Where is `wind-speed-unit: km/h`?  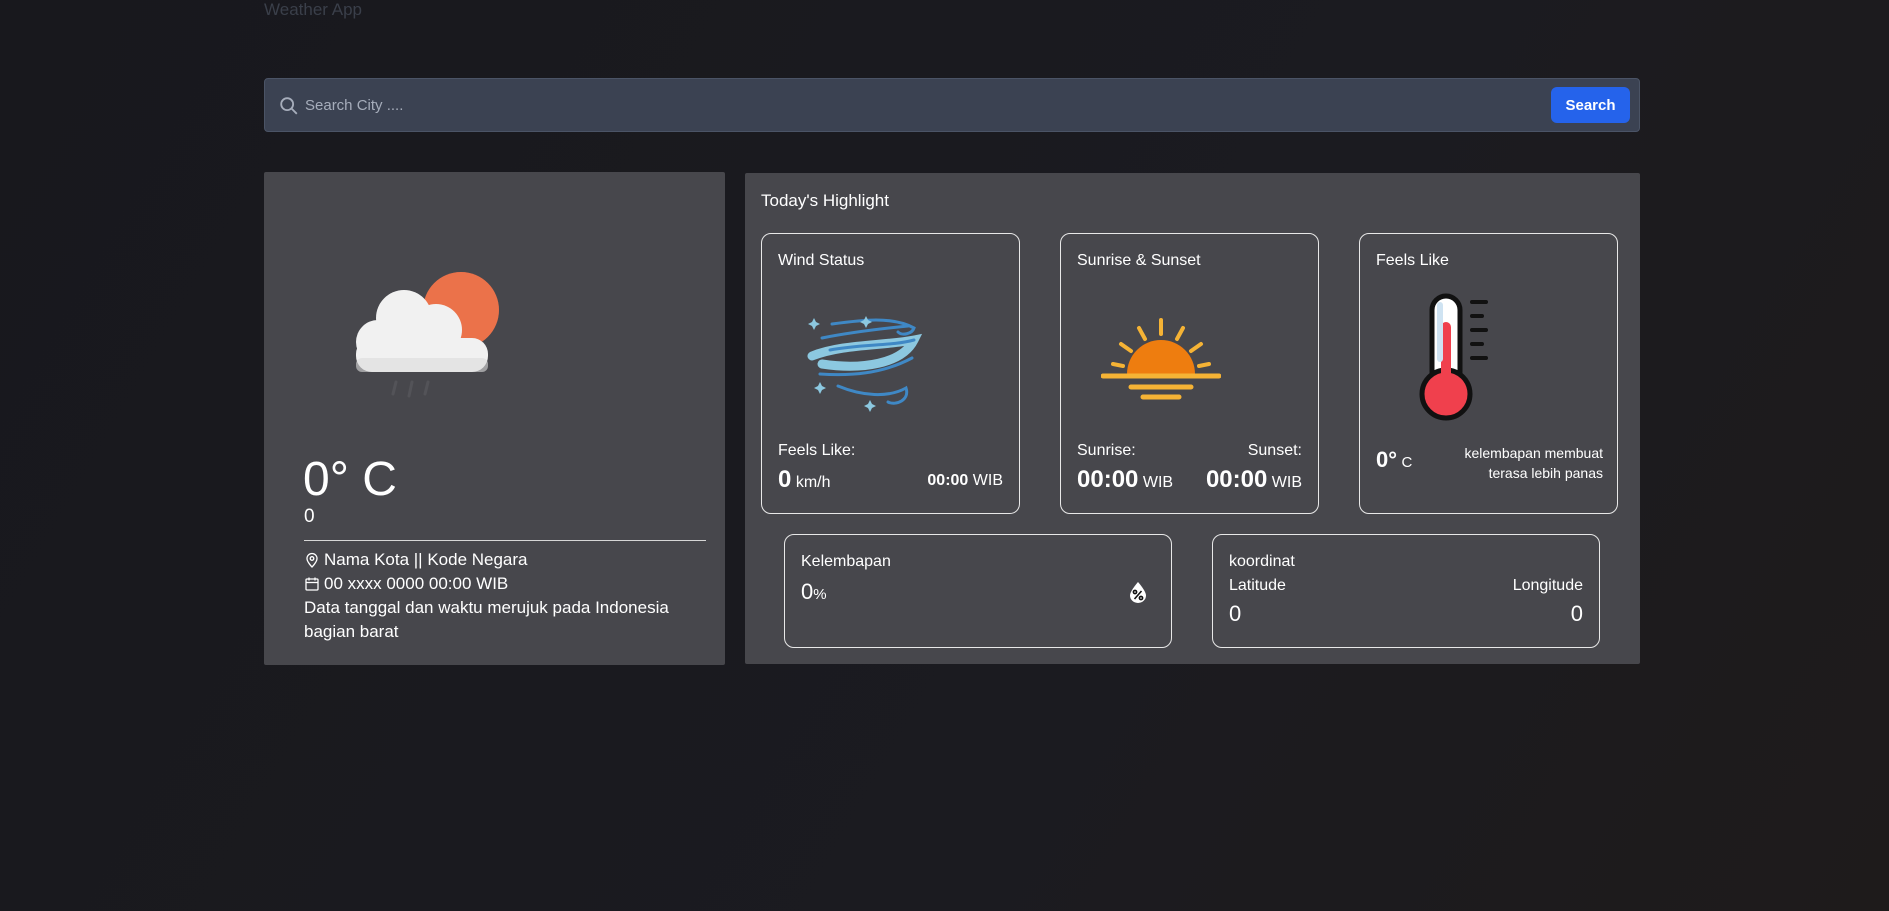 wind-speed-unit: km/h is located at coordinates (813, 482).